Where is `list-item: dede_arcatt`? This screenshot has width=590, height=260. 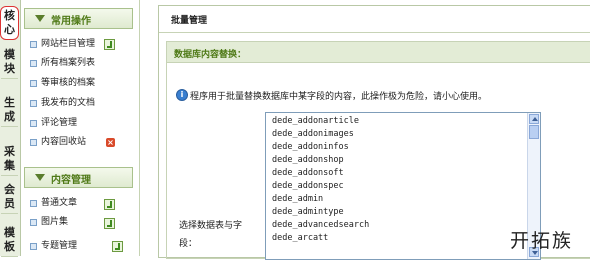 list-item: dede_arcatt is located at coordinates (300, 238).